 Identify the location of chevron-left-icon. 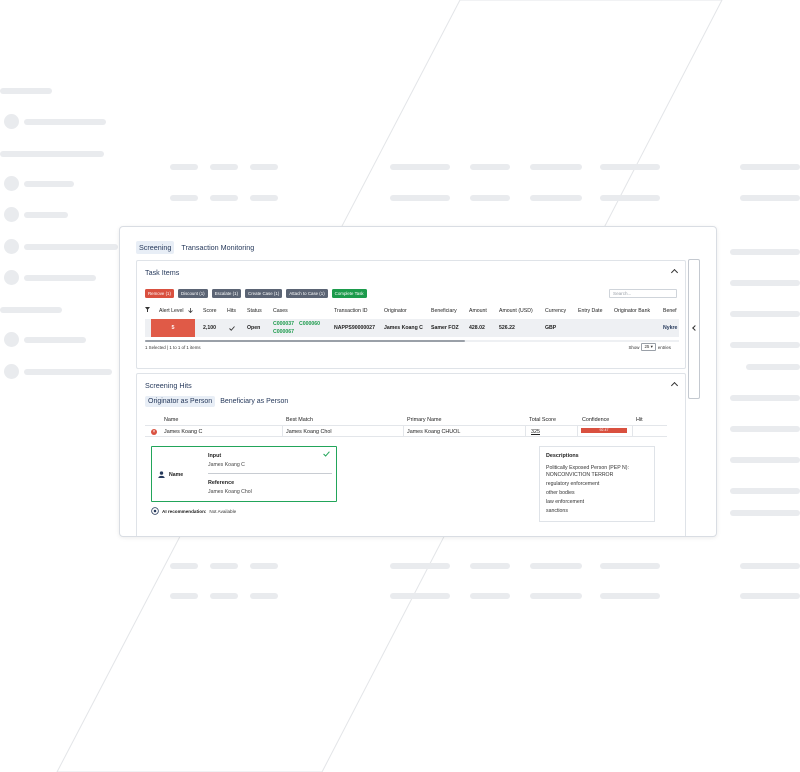
(695, 328).